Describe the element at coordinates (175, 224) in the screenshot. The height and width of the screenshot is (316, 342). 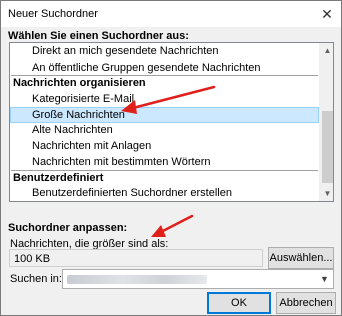
I see `arrow-shaft-field` at that location.